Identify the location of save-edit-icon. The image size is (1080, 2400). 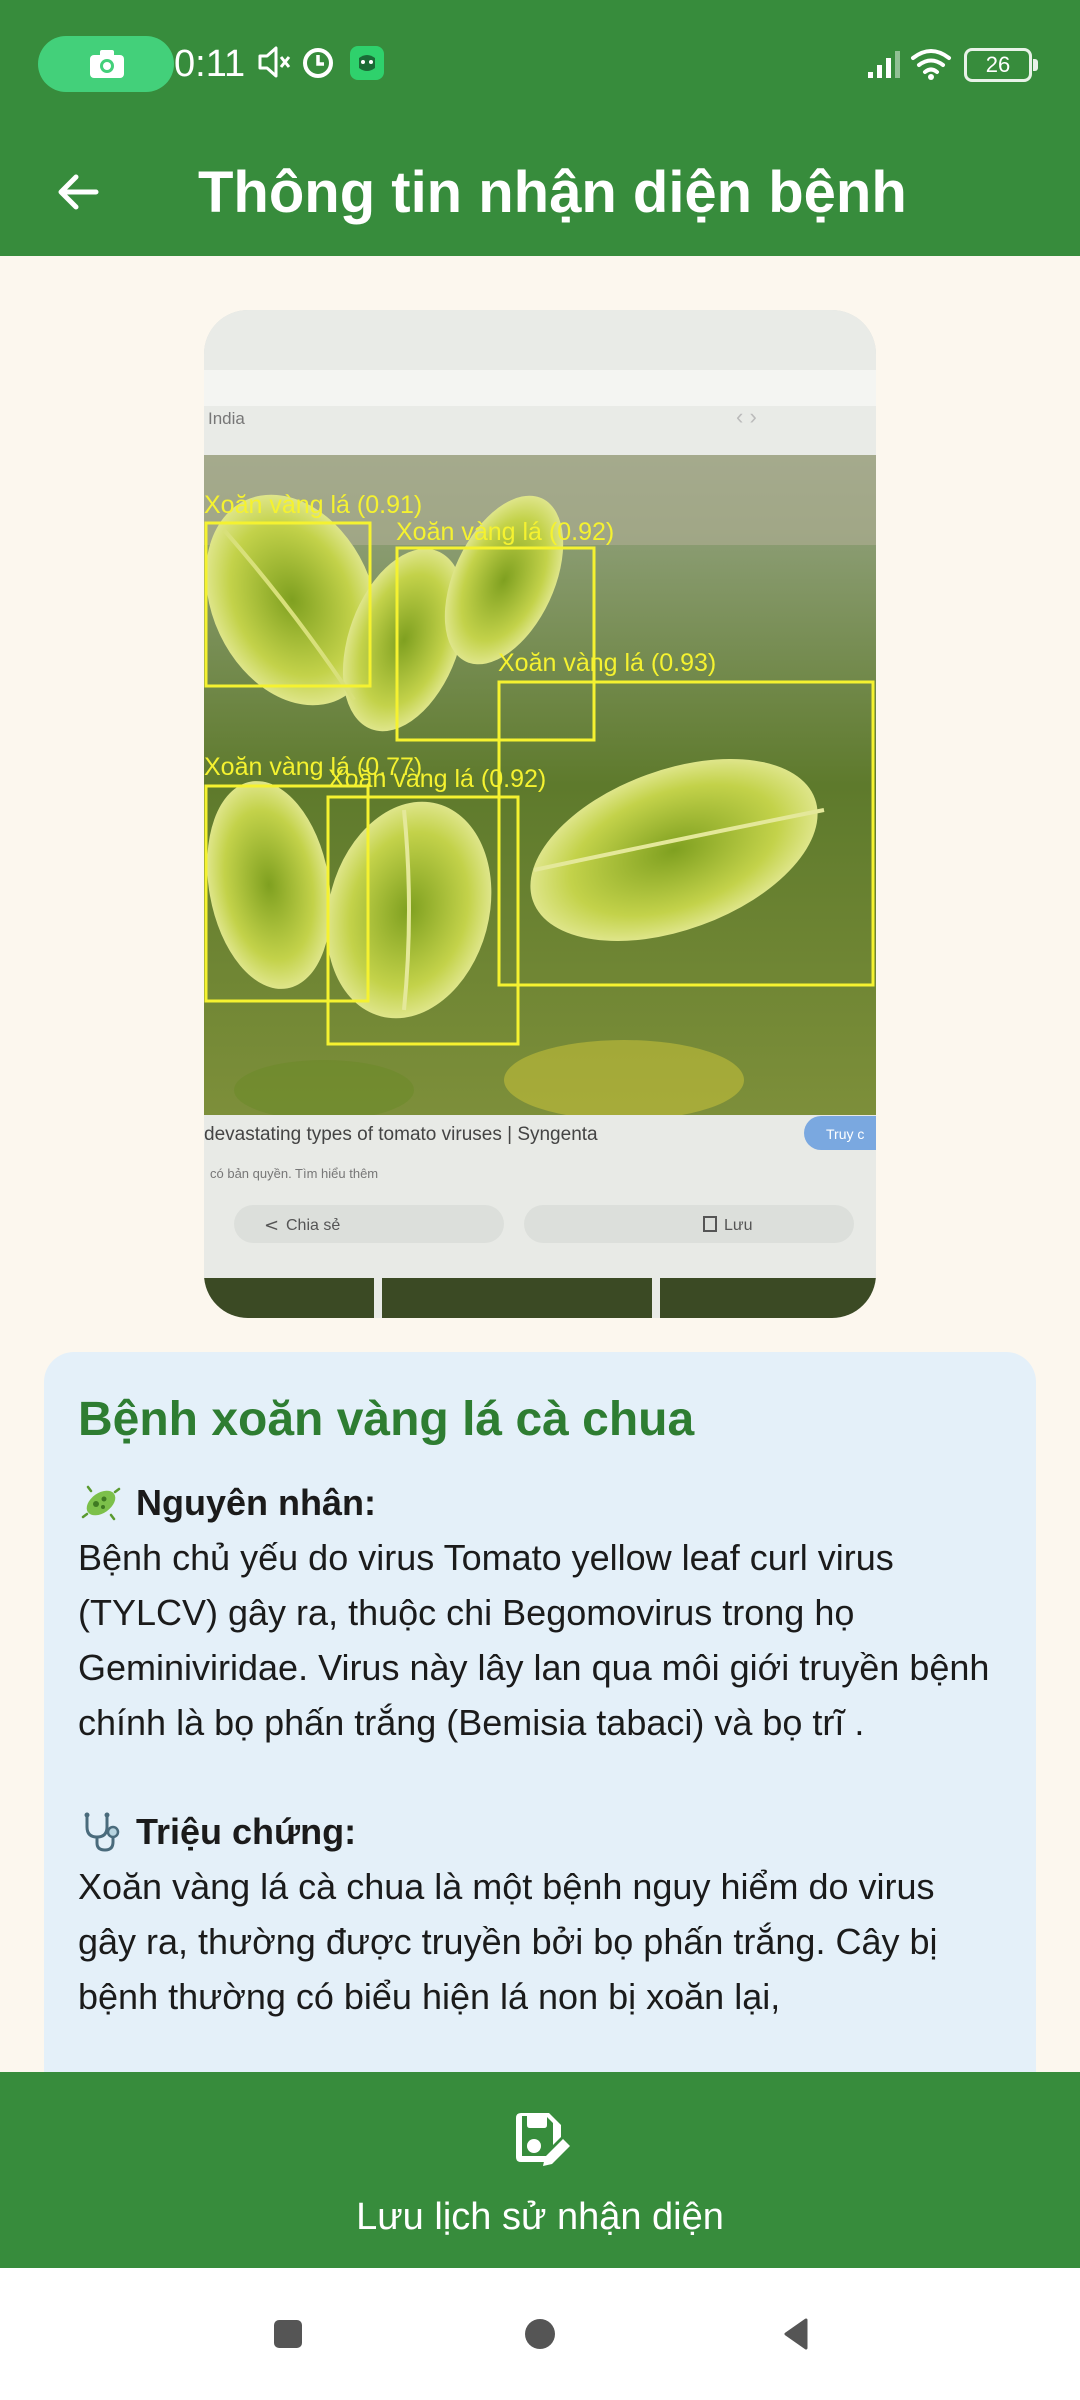
(543, 2139).